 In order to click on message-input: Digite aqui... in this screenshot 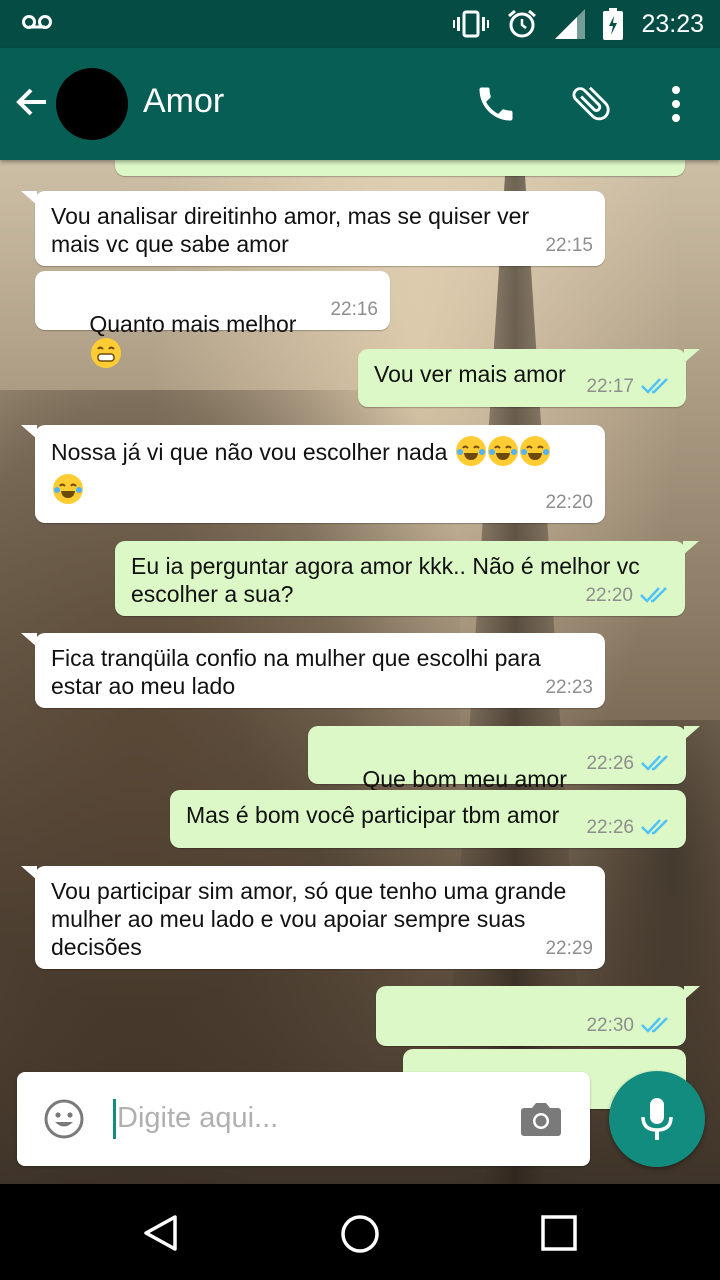, I will do `click(197, 1118)`.